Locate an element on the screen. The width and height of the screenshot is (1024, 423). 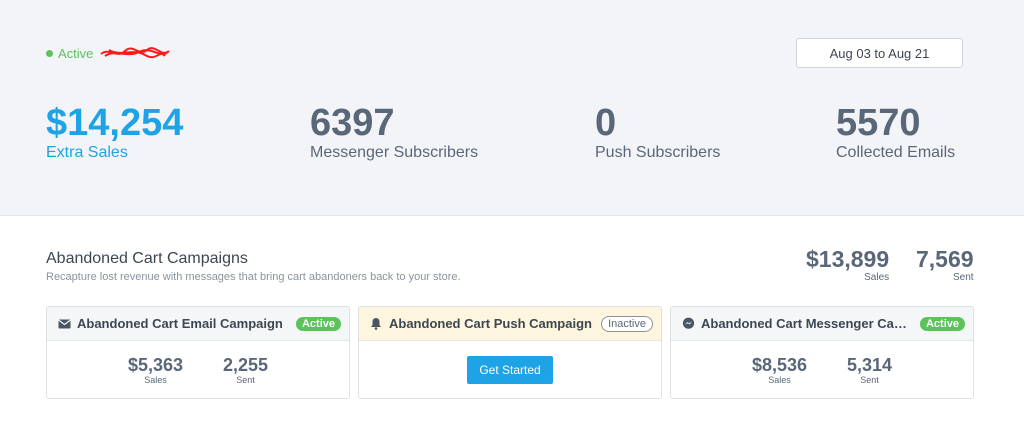
stat-value: 5570 is located at coordinates (878, 123).